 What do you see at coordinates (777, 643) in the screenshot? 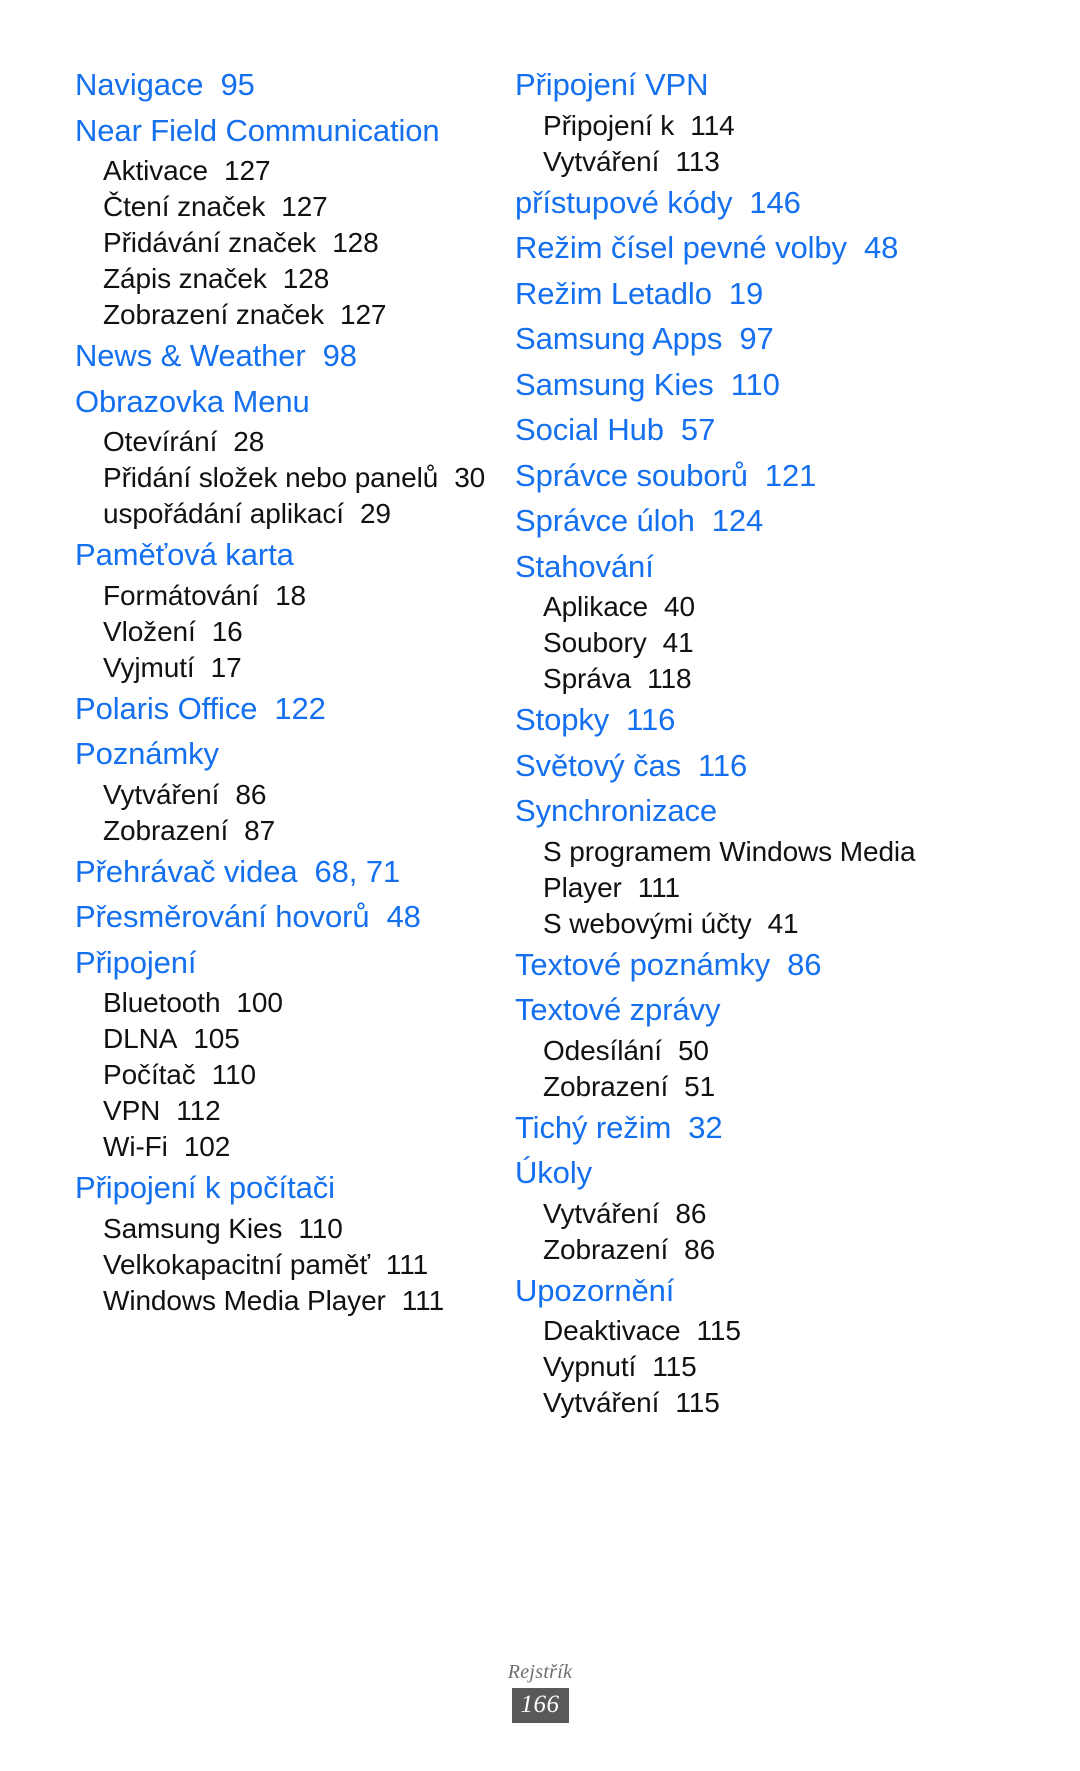
I see `index-subentry-soubory: Soubory 41` at bounding box center [777, 643].